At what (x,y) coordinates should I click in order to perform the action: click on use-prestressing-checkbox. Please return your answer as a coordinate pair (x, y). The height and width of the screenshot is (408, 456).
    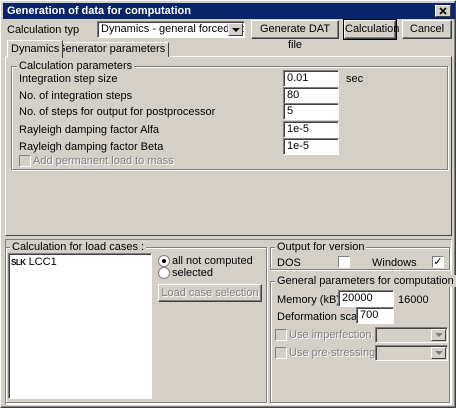
    Looking at the image, I should click on (281, 353).